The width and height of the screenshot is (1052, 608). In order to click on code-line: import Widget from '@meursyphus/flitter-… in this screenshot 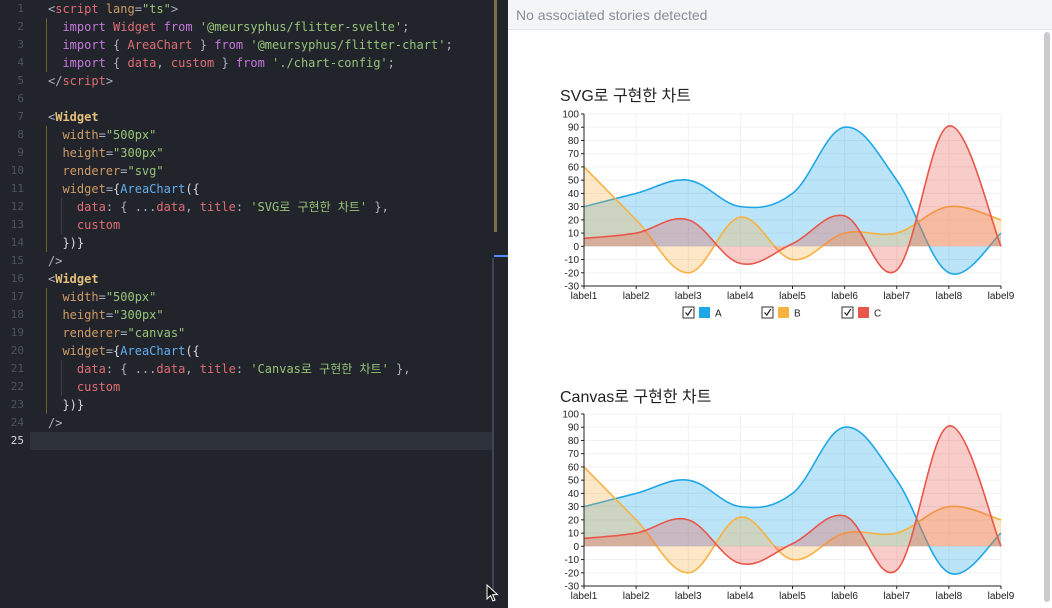, I will do `click(228, 27)`.